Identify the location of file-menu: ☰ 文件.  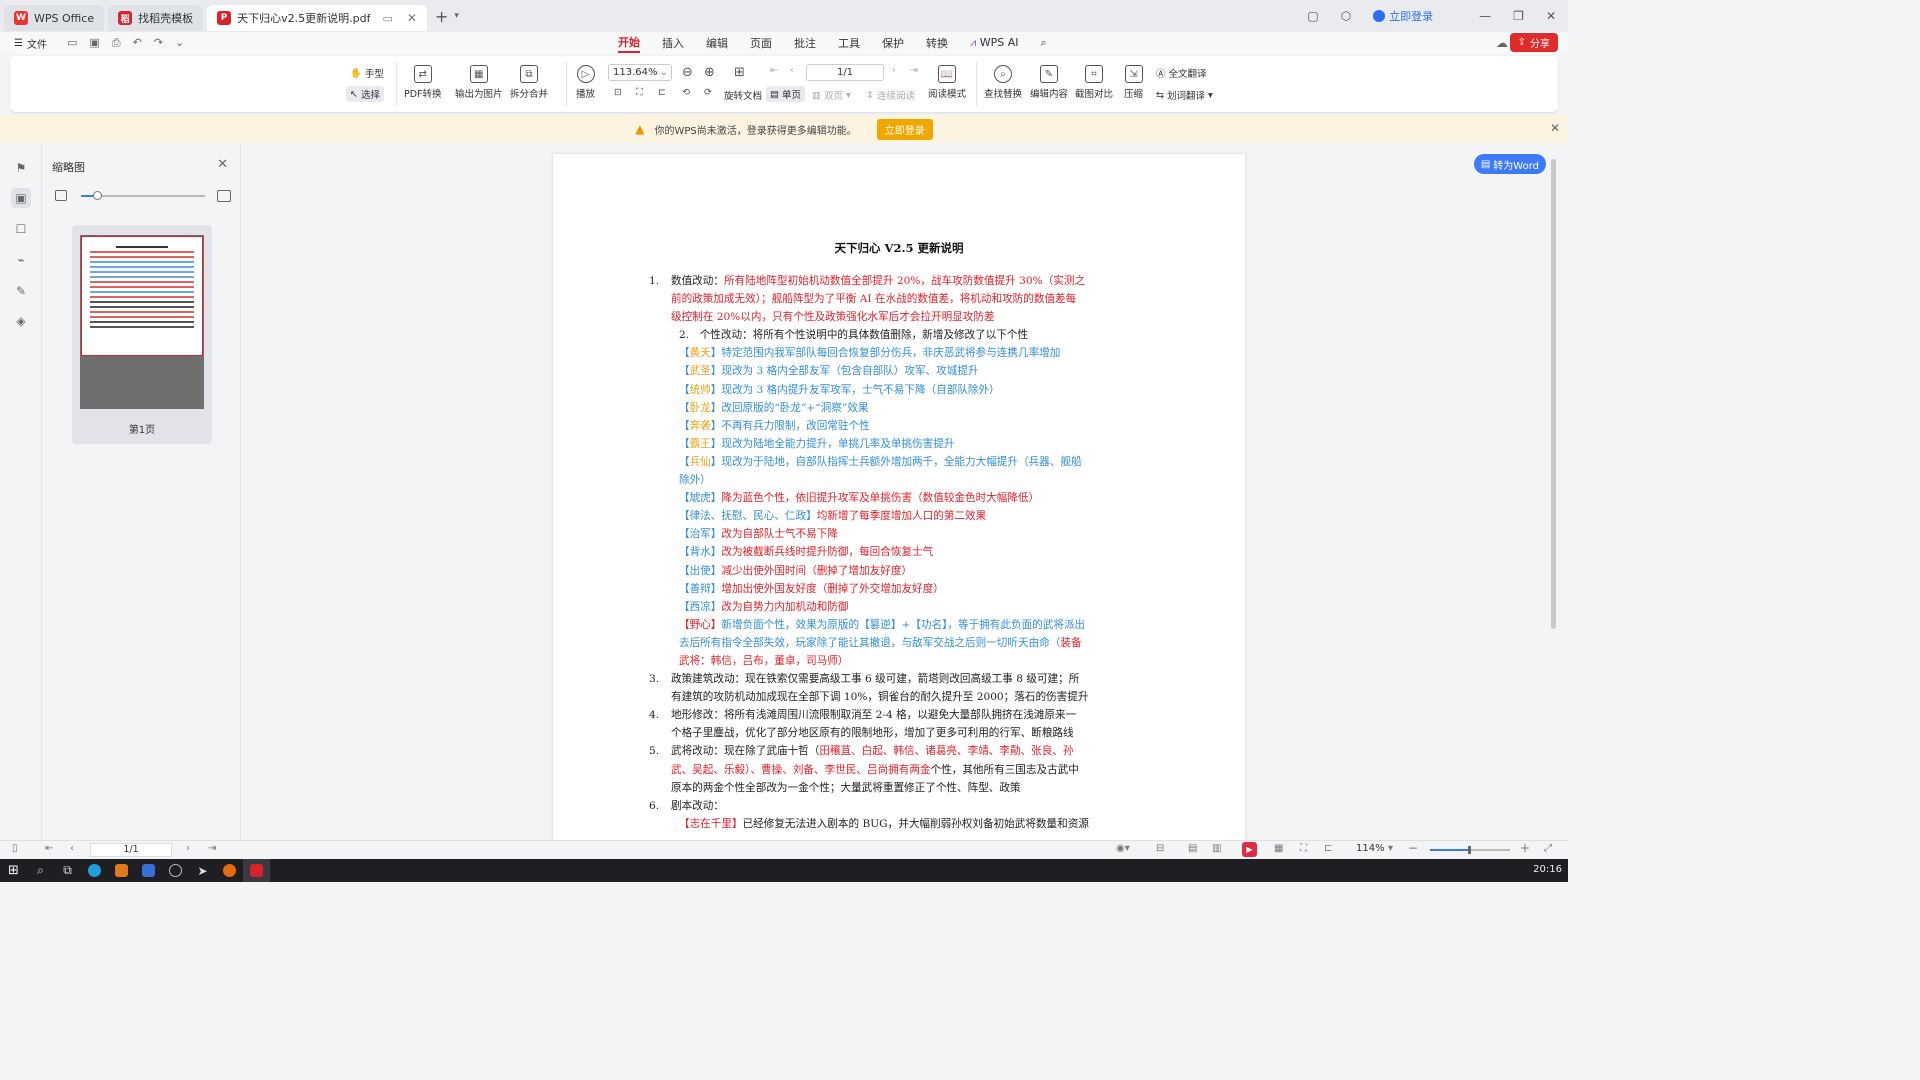
(30, 43).